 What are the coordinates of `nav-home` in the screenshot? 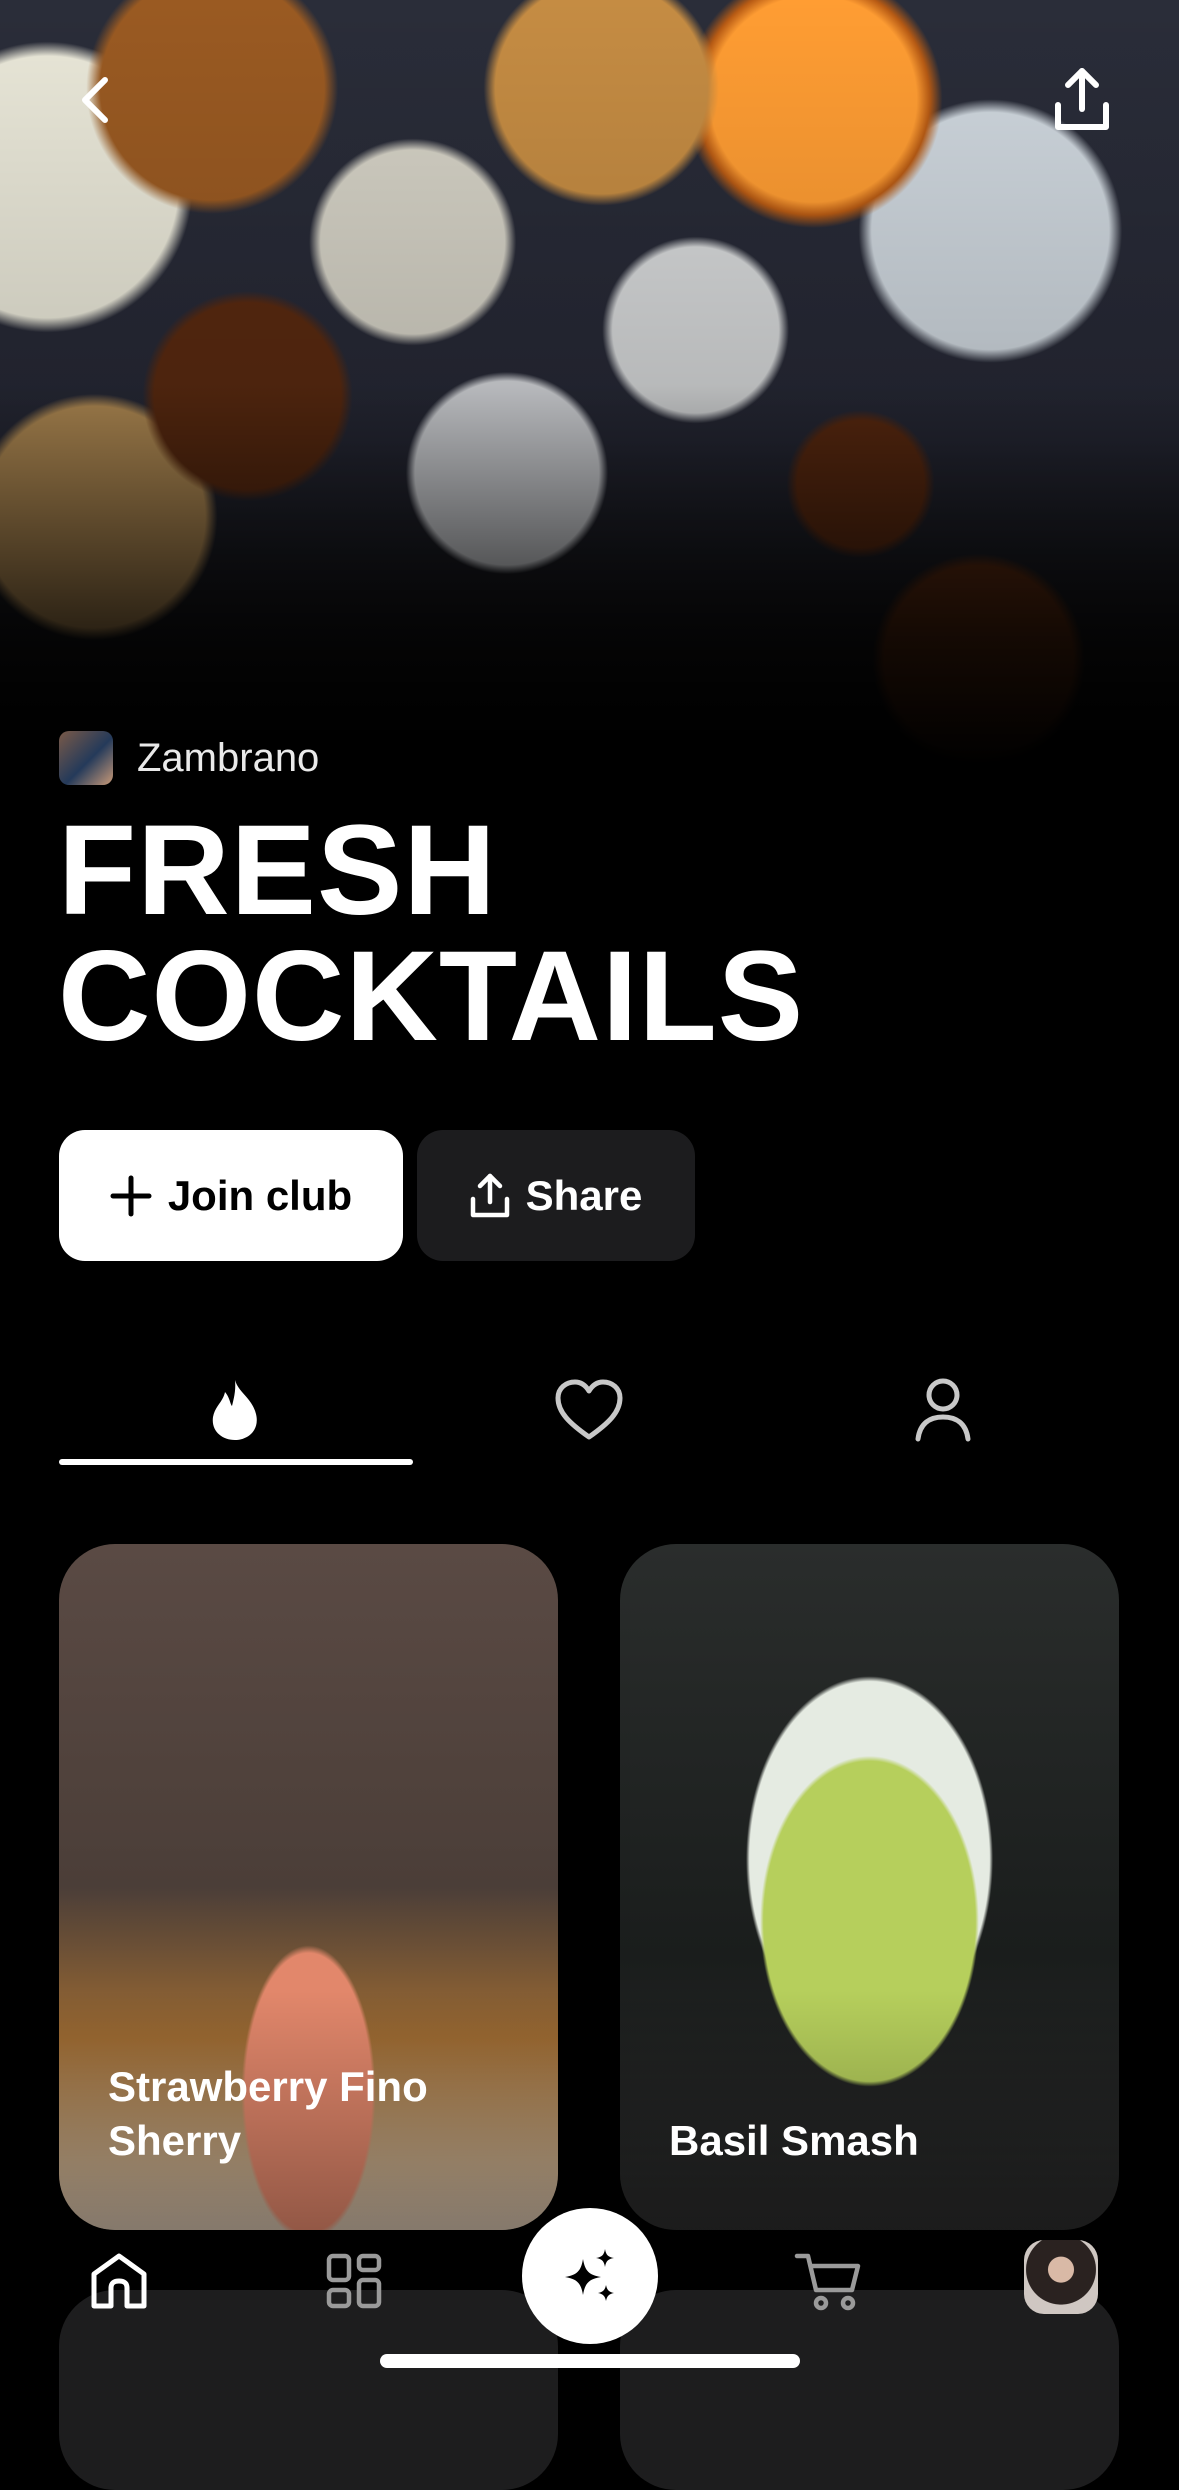 It's located at (119, 2281).